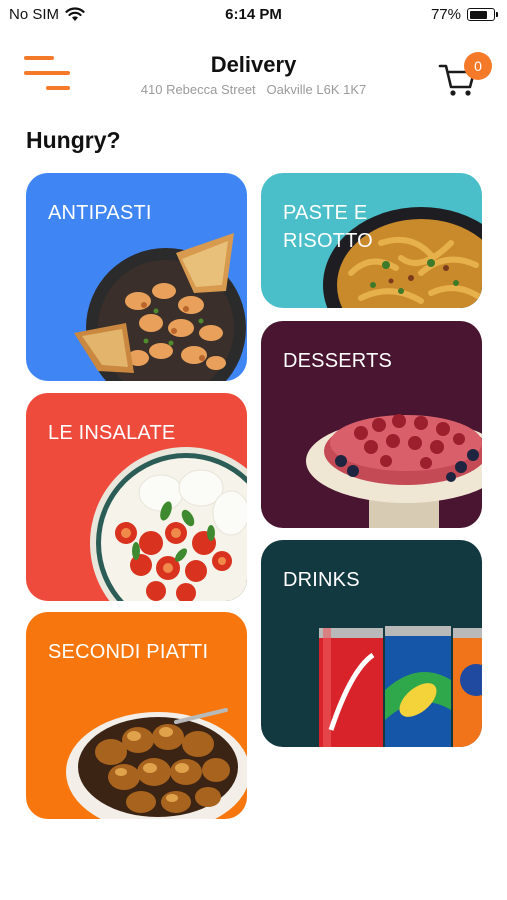 The height and width of the screenshot is (900, 507). What do you see at coordinates (253, 89) in the screenshot?
I see `delivery-address: 410 Rebecca Street Oakville L6K 1K7` at bounding box center [253, 89].